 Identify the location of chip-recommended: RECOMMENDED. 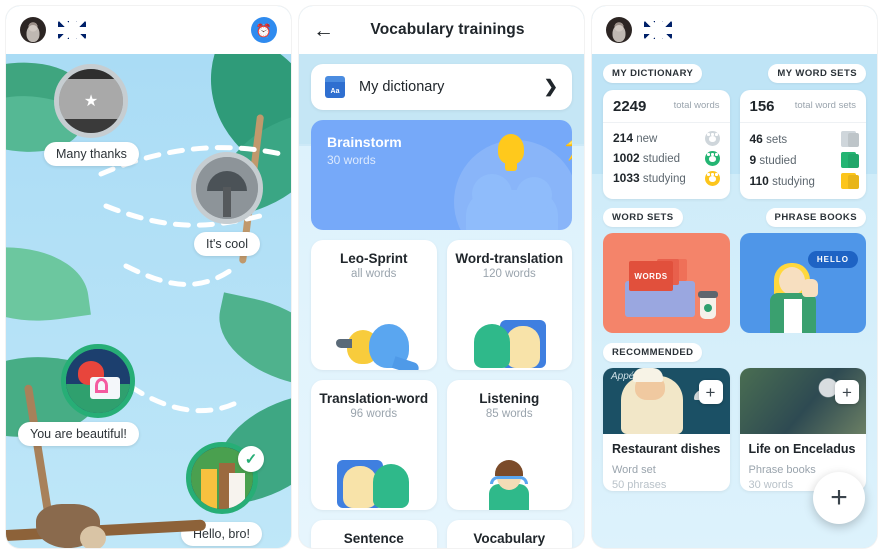
(653, 352).